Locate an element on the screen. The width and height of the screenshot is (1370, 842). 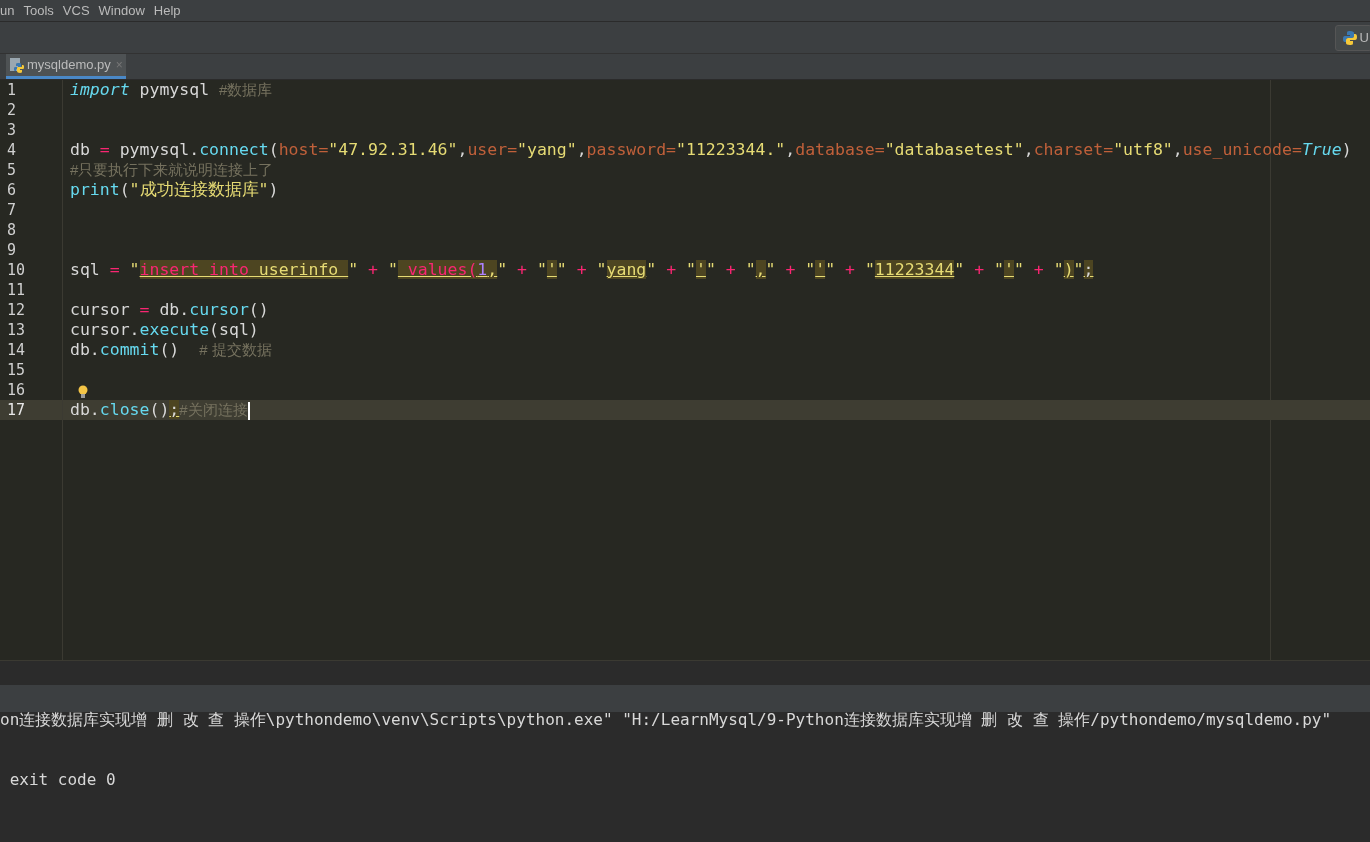
line-number: 2 is located at coordinates (12, 110).